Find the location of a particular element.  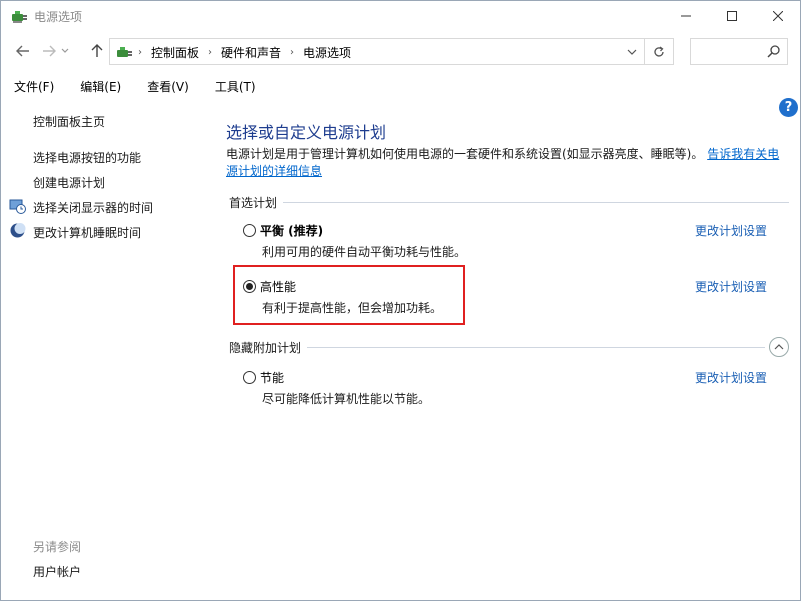

minimize-button is located at coordinates (686, 16).